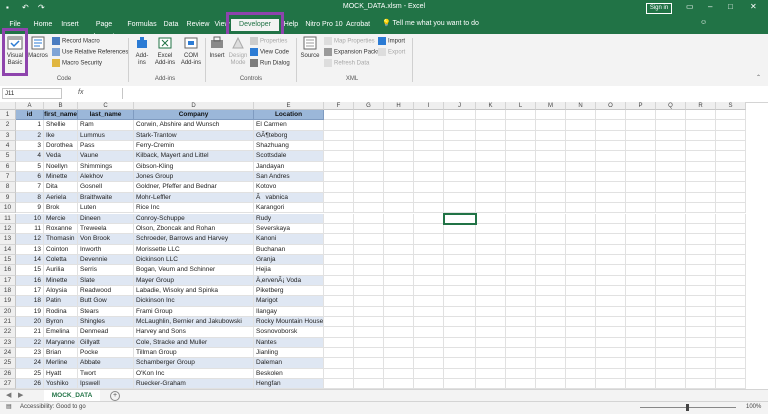  I want to click on row-header: 13, so click(8, 239).